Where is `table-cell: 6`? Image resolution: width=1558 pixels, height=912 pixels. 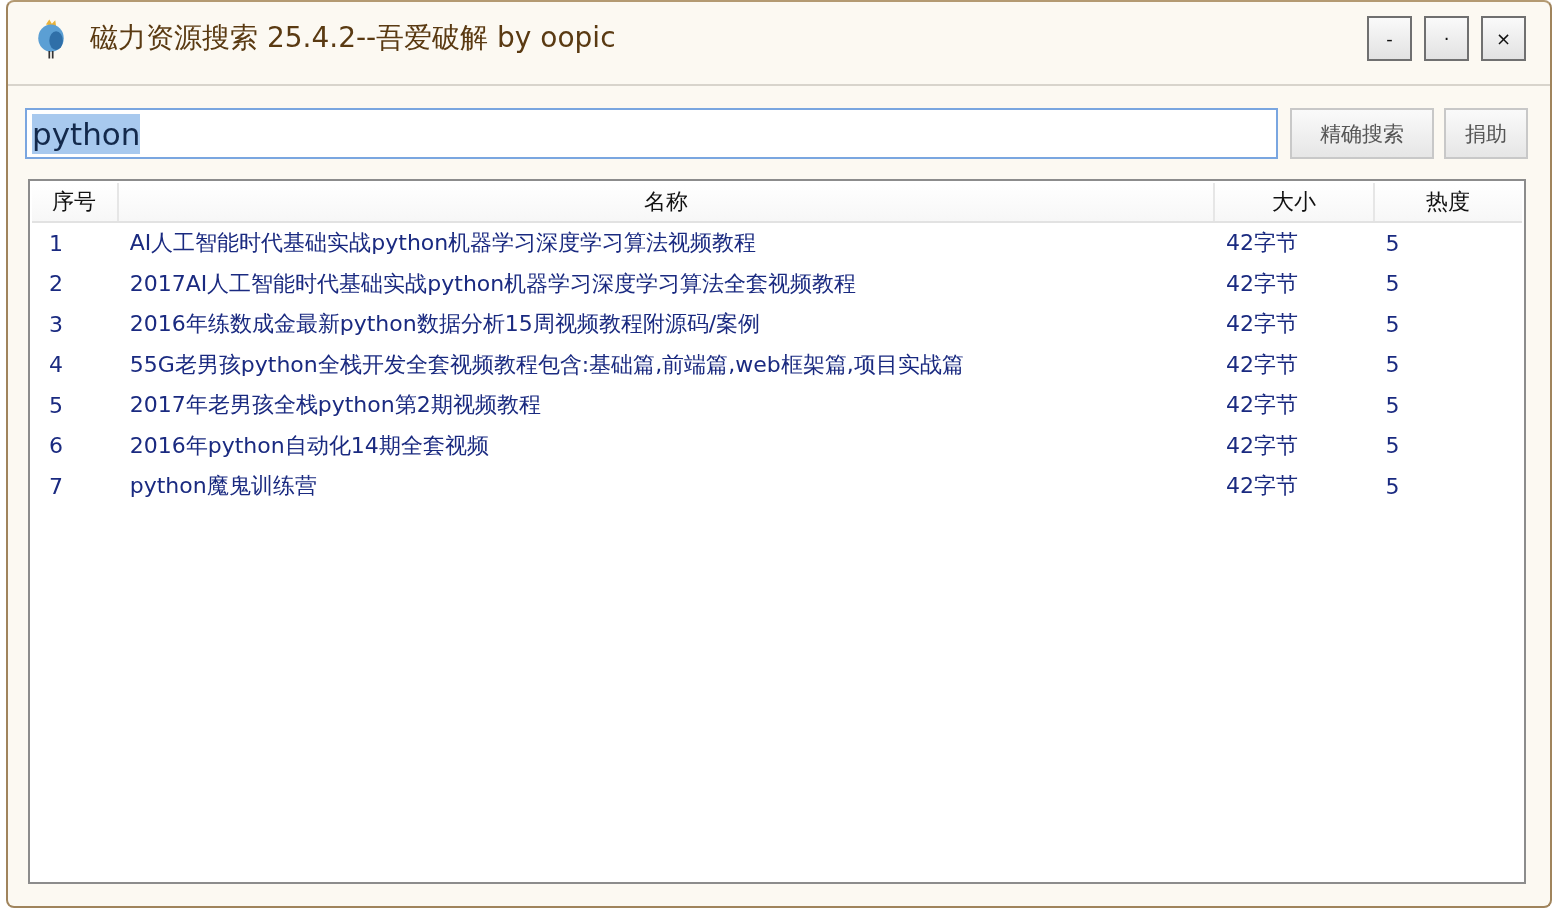
table-cell: 6 is located at coordinates (56, 446).